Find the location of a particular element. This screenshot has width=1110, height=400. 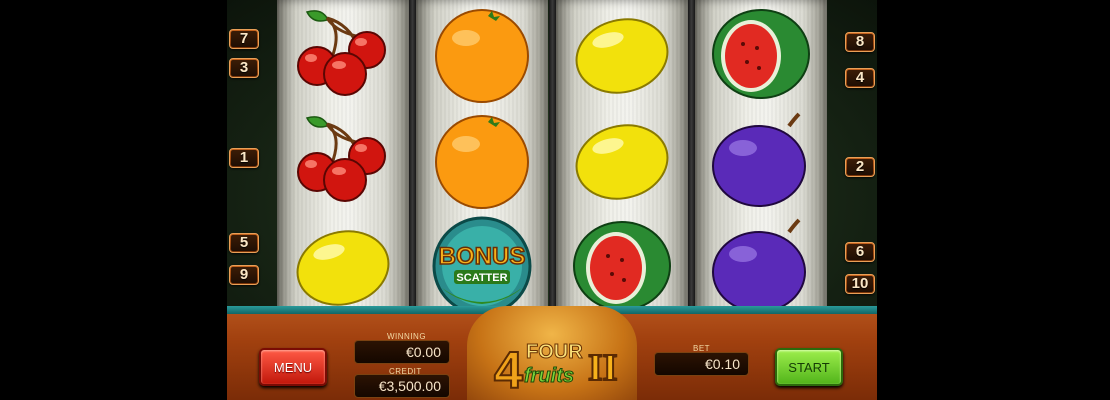

payline-badge: 3 is located at coordinates (244, 68).